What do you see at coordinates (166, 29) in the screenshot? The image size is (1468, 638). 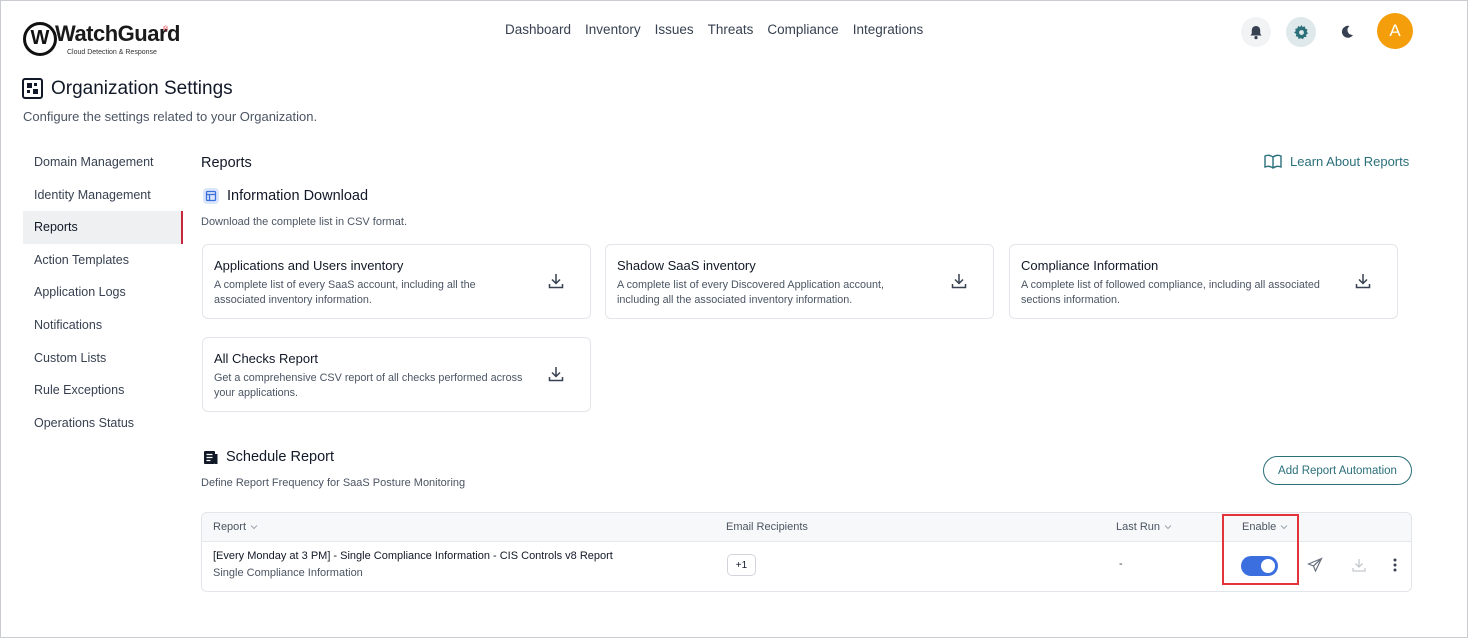 I see `logo-registered-mark: ®` at bounding box center [166, 29].